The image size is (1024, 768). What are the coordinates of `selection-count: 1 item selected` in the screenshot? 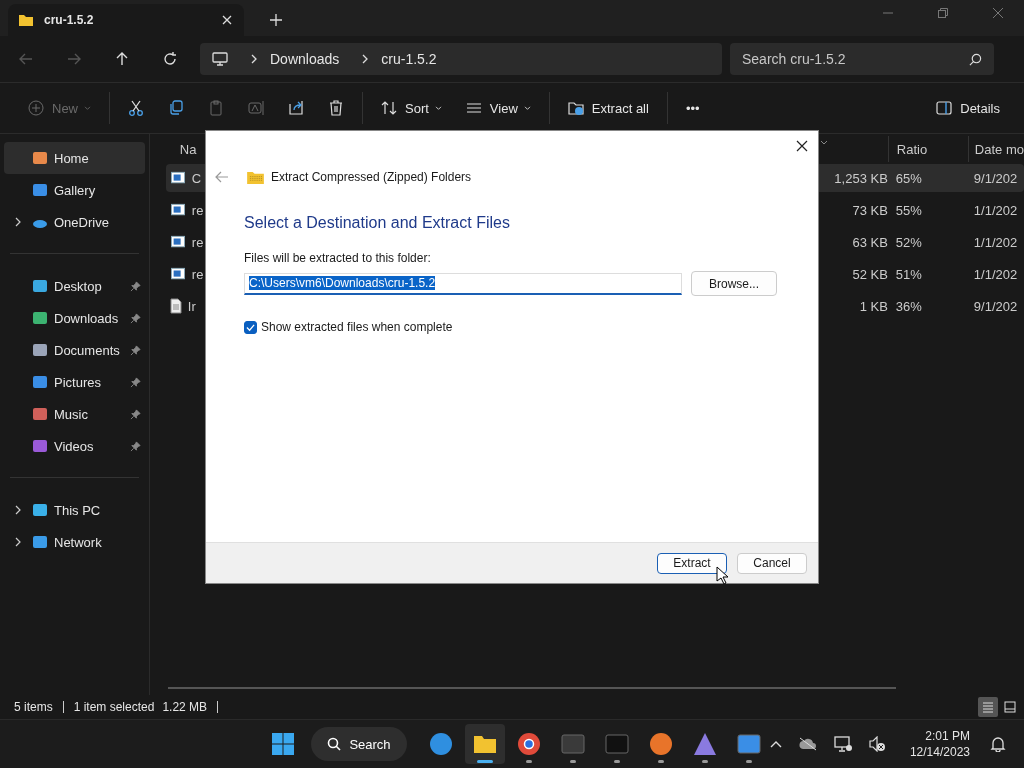 It's located at (114, 707).